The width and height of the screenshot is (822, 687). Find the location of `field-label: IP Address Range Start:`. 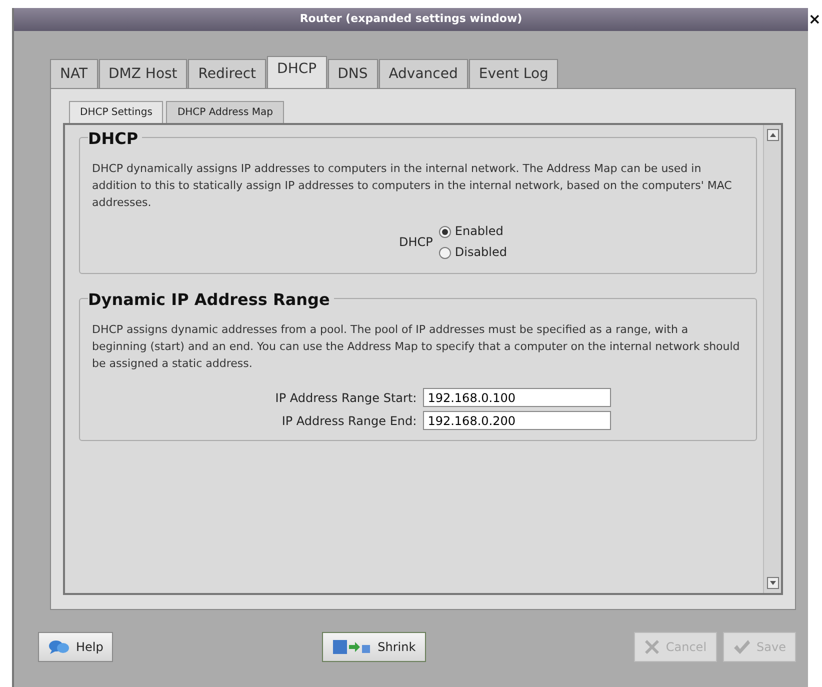

field-label: IP Address Range Start: is located at coordinates (346, 398).